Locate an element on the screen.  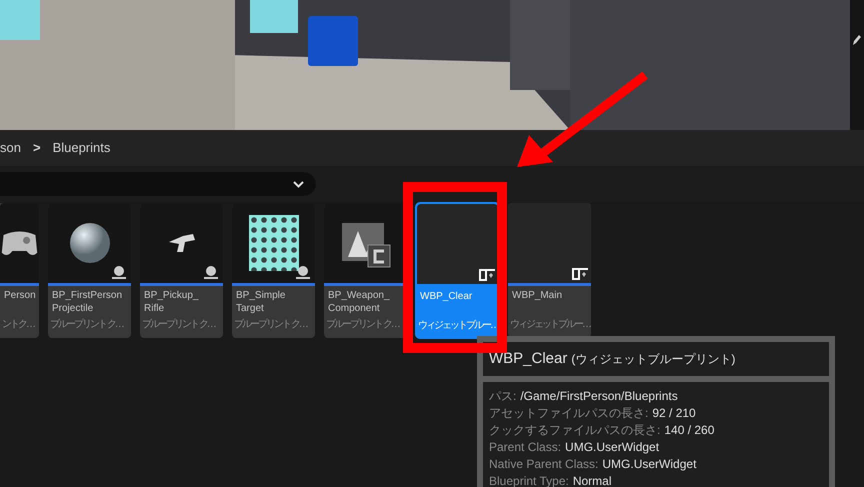
property-label: Native Parent Class: is located at coordinates (543, 464).